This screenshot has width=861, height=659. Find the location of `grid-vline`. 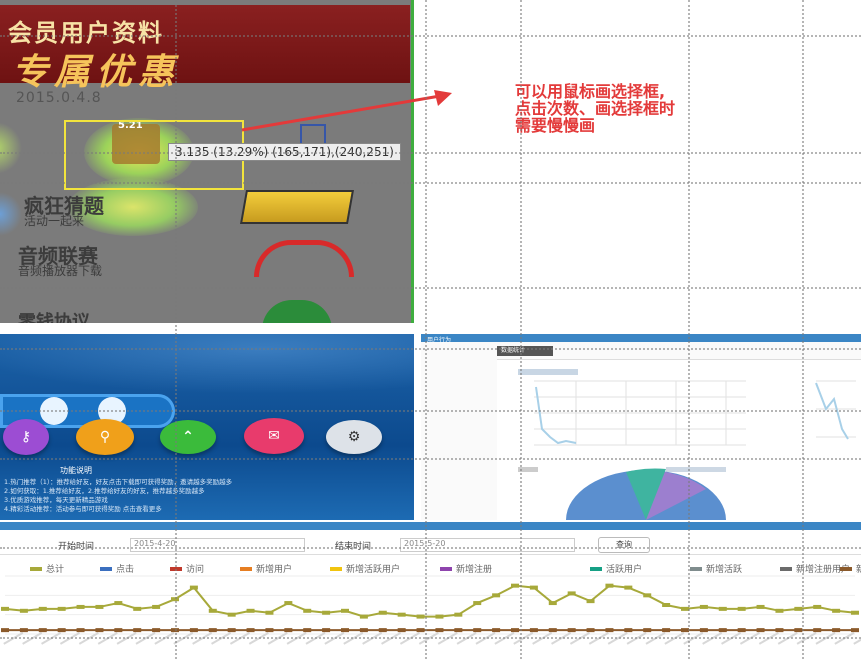

grid-vline is located at coordinates (521, 329).